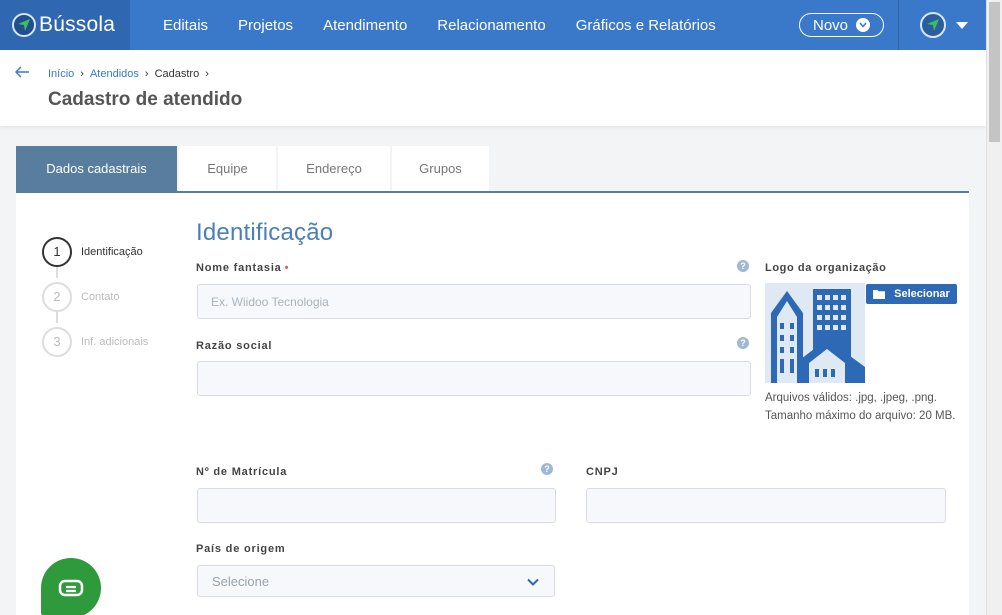 Image resolution: width=1002 pixels, height=615 pixels. Describe the element at coordinates (57, 296) in the screenshot. I see `step-number: 2` at that location.